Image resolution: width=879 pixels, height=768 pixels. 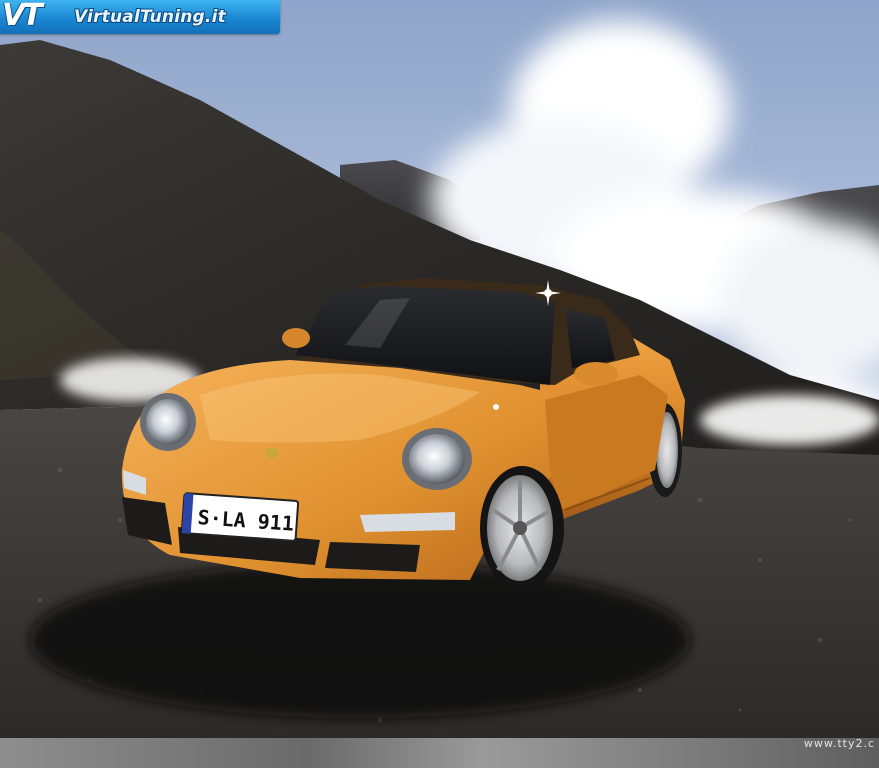 I want to click on vt-logo-mark: VT, so click(x=22, y=16).